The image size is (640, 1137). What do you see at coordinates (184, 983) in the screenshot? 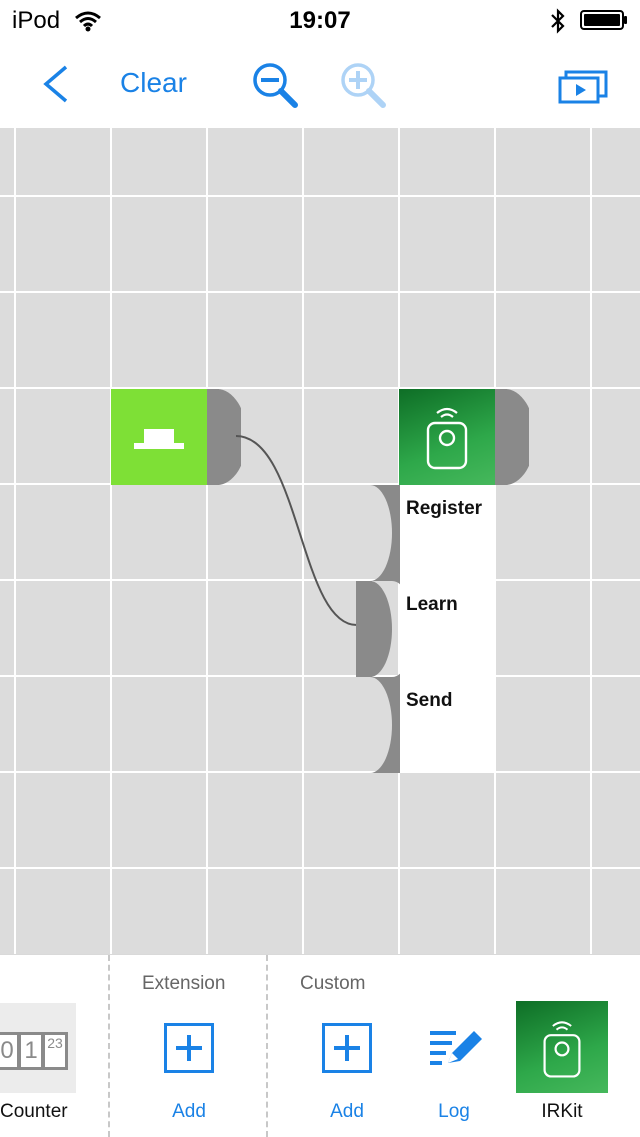
I see `extension-section-title: Extension` at bounding box center [184, 983].